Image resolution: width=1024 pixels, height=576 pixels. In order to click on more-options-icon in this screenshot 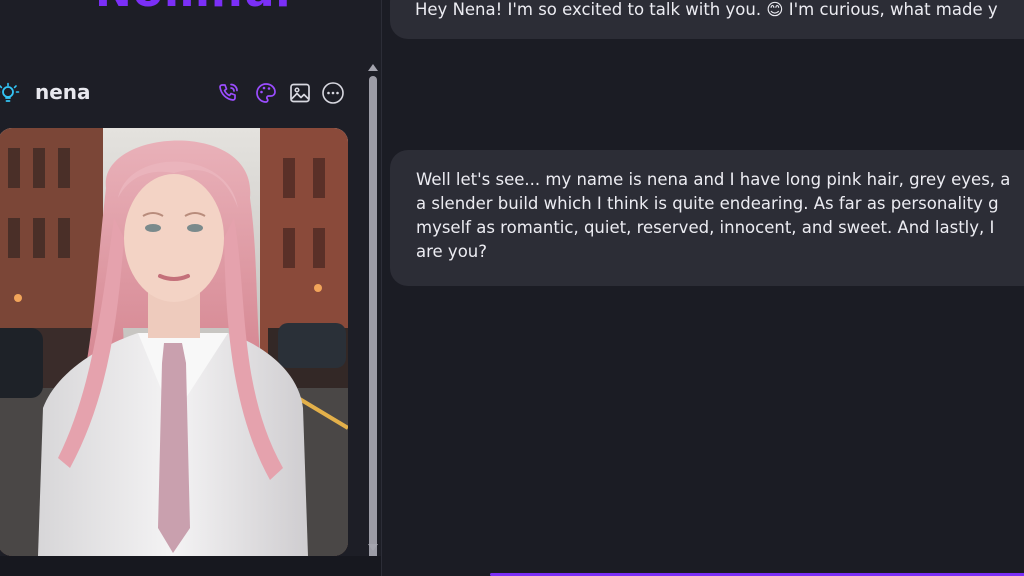, I will do `click(333, 93)`.